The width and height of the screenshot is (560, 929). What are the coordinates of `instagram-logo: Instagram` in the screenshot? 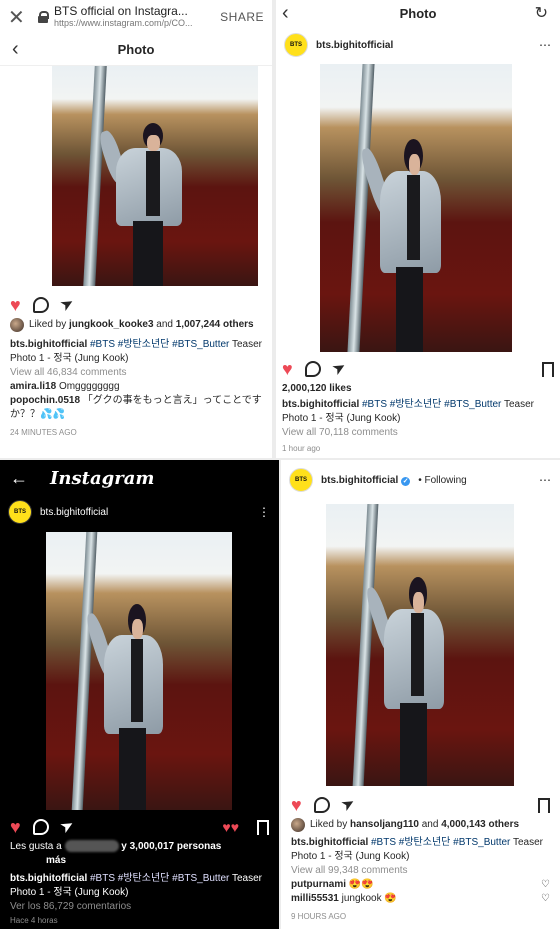 It's located at (102, 478).